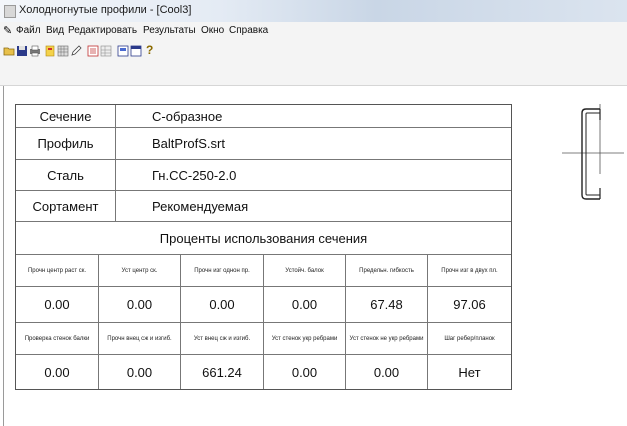  What do you see at coordinates (3, 256) in the screenshot?
I see `window-frame-edge` at bounding box center [3, 256].